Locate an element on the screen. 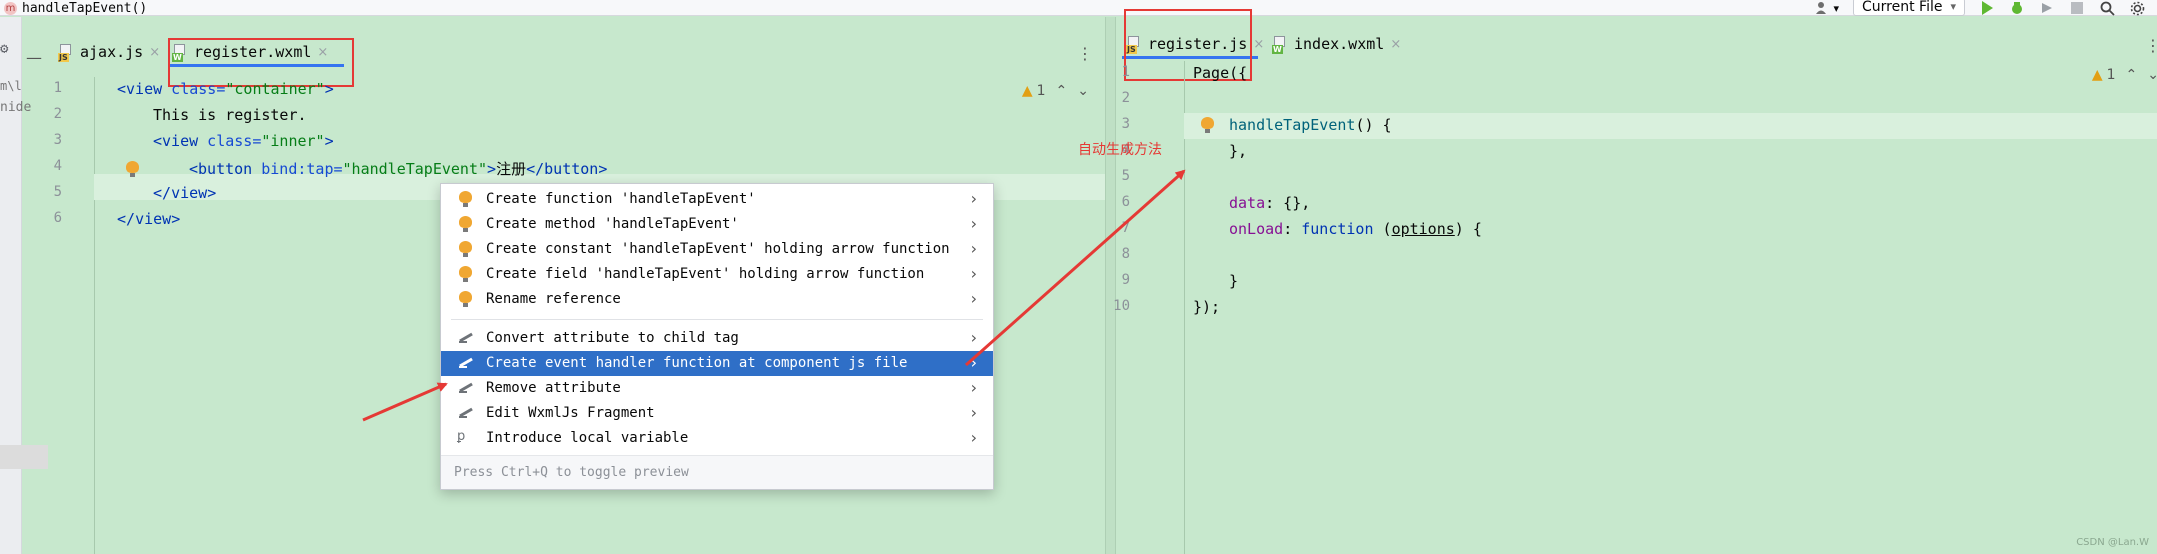 This screenshot has width=2157, height=554. toolbar-right: ▾ Current File ▾ is located at coordinates (1986, 8).